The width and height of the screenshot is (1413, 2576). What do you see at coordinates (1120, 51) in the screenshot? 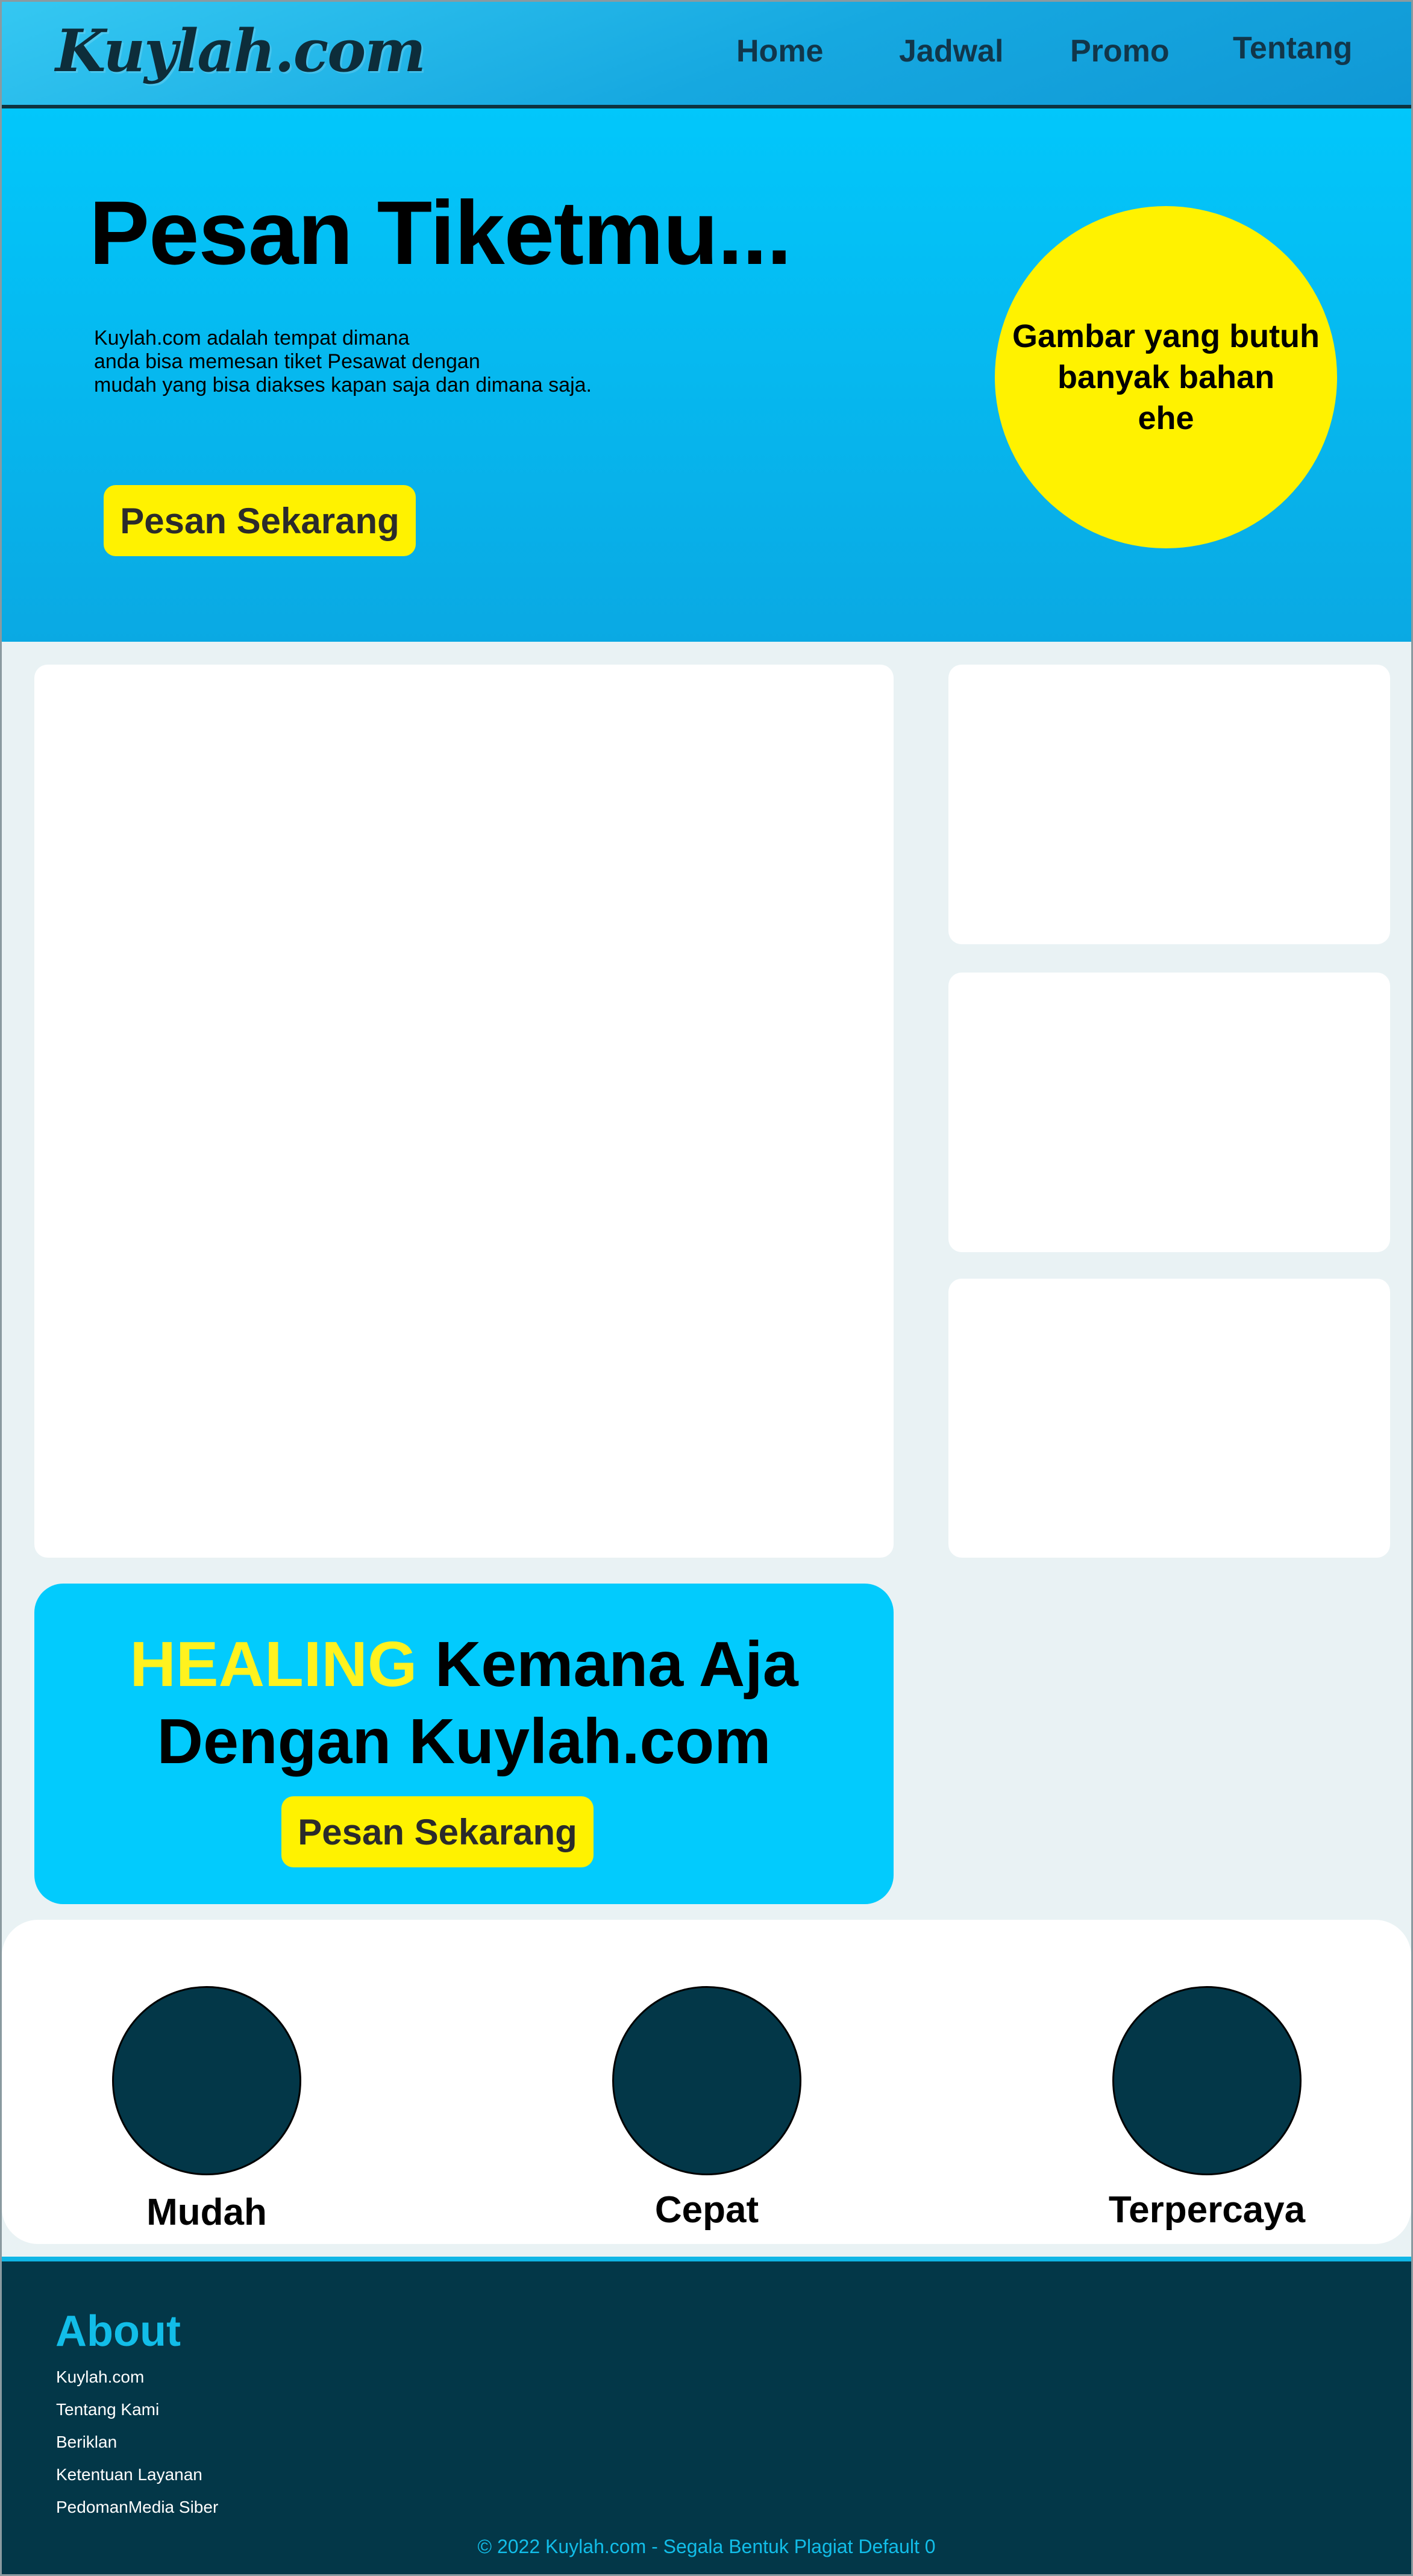
I see `nav-promo: Promo` at bounding box center [1120, 51].